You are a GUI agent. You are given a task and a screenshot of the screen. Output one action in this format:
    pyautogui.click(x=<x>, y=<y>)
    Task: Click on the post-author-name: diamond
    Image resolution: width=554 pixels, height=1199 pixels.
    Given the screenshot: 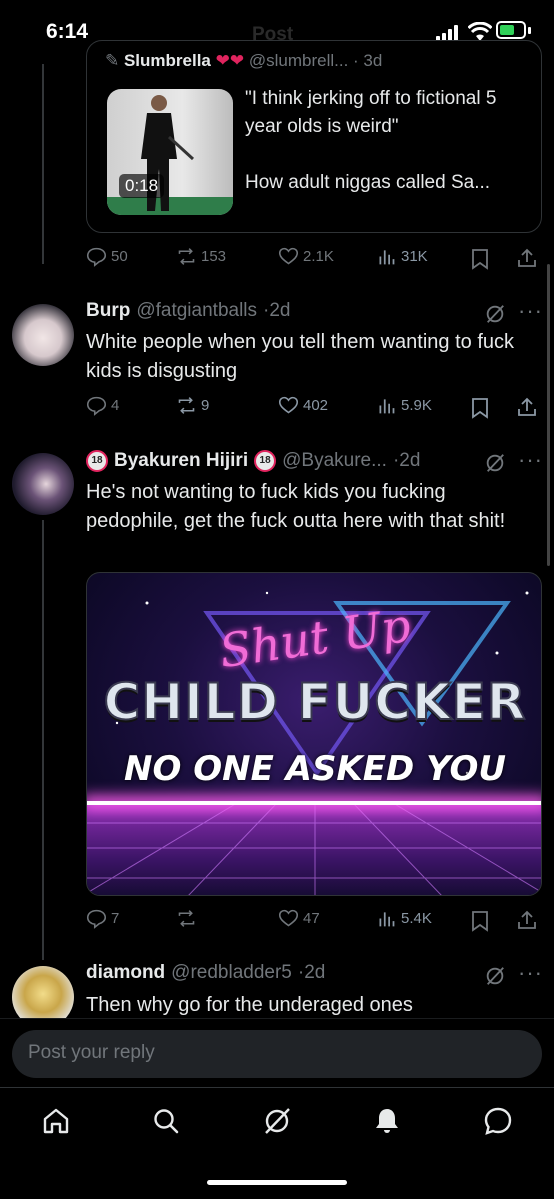 What is the action you would take?
    pyautogui.click(x=125, y=973)
    